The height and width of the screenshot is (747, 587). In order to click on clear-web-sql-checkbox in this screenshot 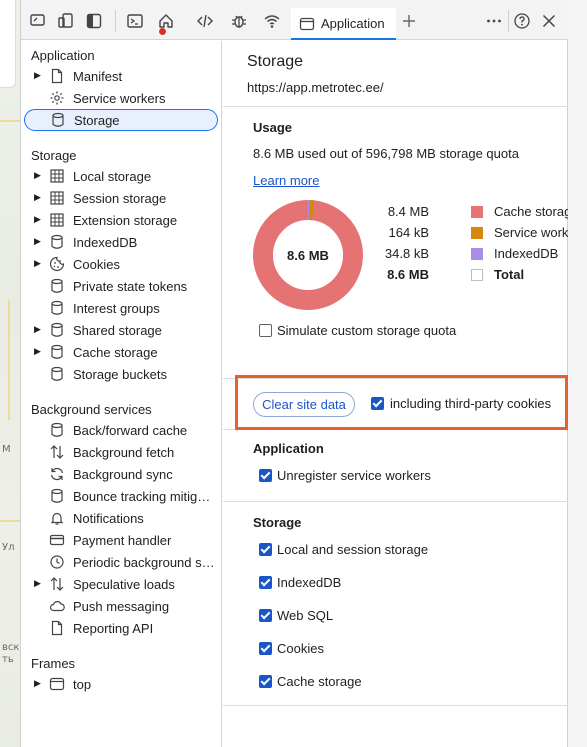, I will do `click(265, 615)`.